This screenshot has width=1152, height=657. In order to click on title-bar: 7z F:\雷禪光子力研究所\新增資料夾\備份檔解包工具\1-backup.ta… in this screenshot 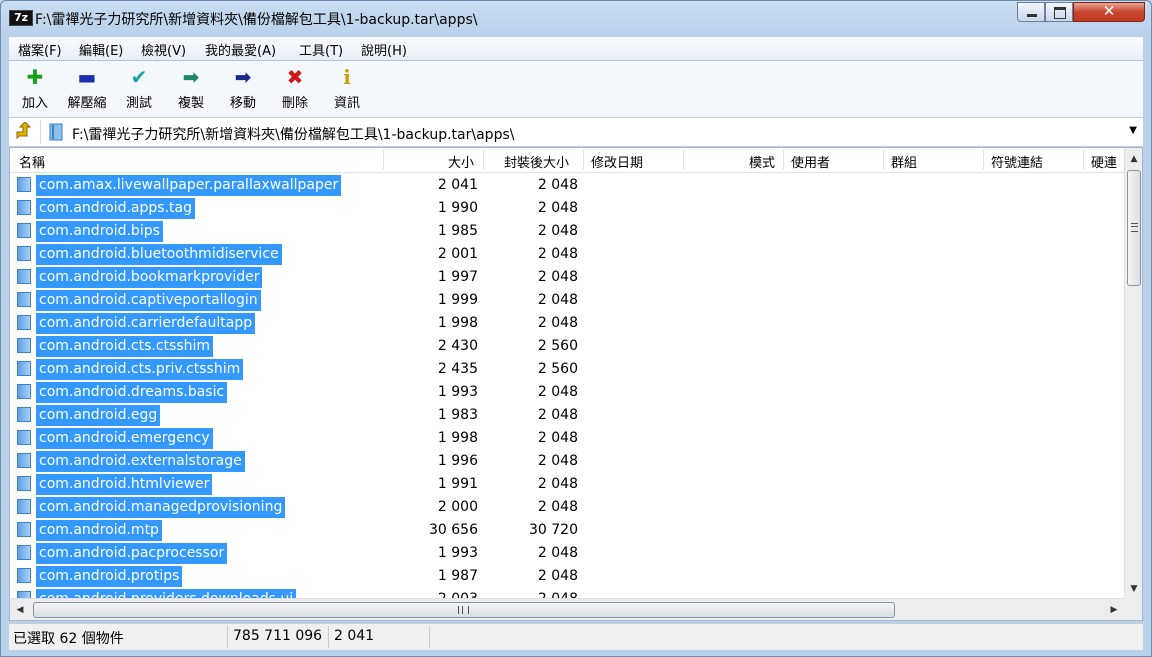, I will do `click(576, 18)`.